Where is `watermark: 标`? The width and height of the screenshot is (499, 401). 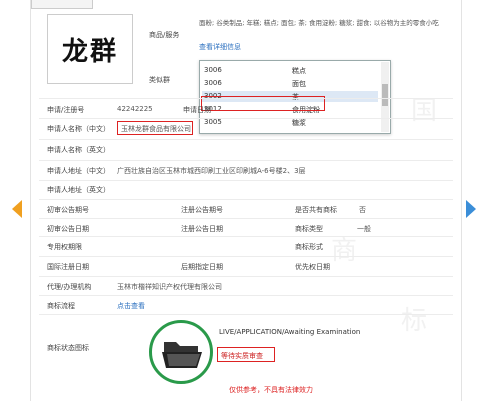
watermark: 标 is located at coordinates (414, 321).